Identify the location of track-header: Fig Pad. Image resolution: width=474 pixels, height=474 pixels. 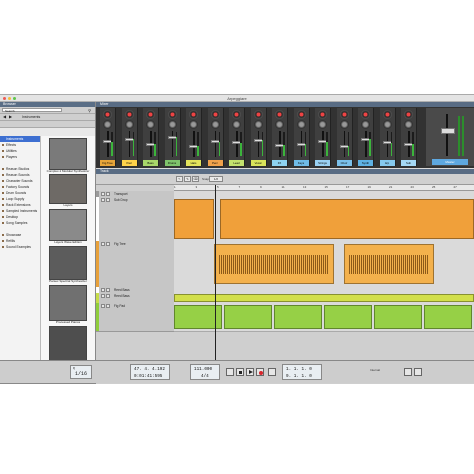
(135, 317).